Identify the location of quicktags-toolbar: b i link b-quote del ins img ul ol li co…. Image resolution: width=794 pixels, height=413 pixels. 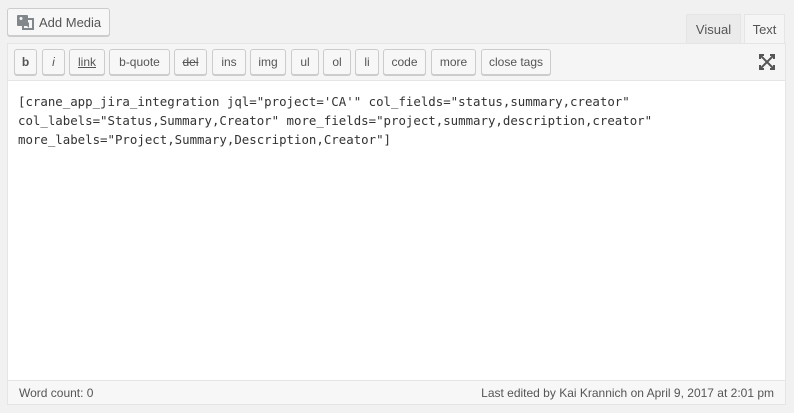
(396, 62).